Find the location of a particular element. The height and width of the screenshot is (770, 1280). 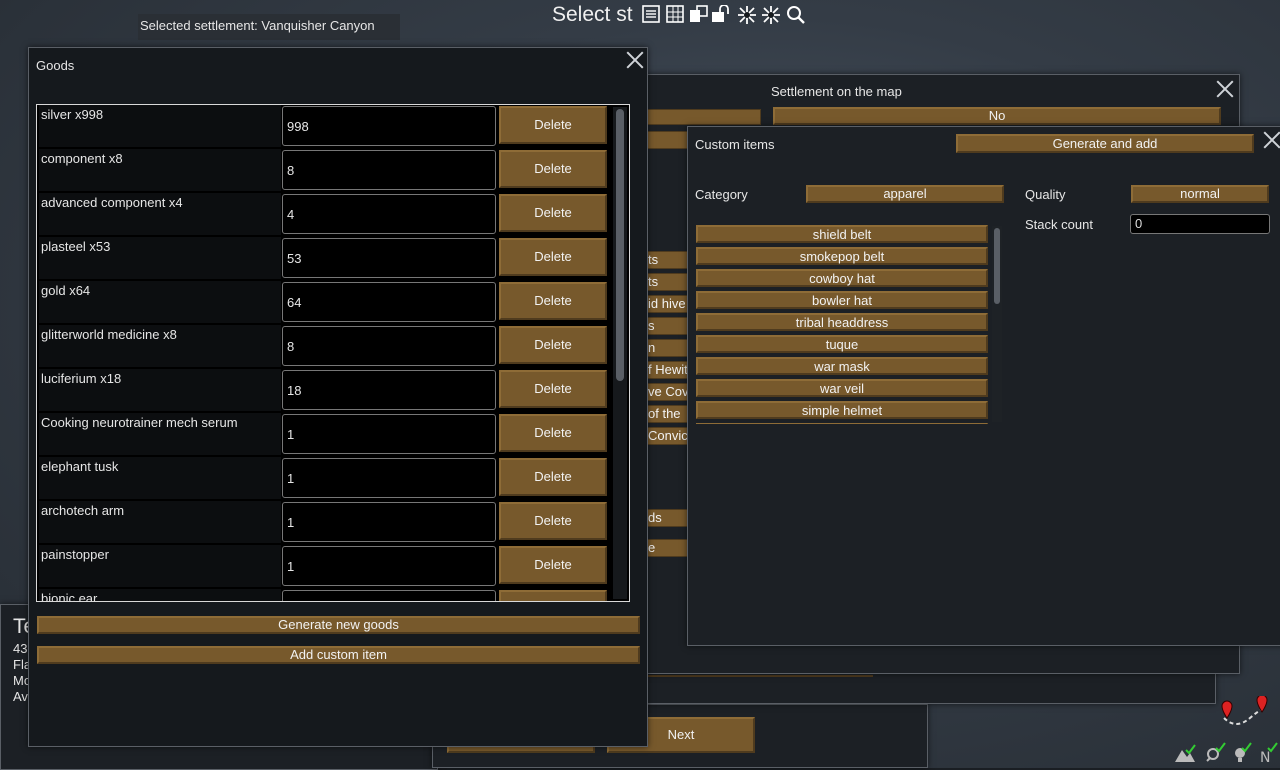

goods-name-cell: advanced component x4 is located at coordinates (160, 214).